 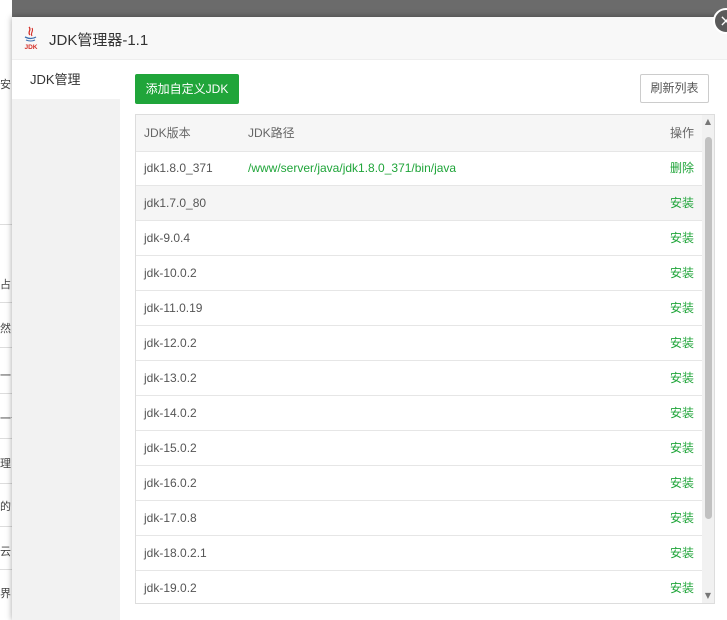 What do you see at coordinates (5, 507) in the screenshot?
I see `bg-fragment: 的` at bounding box center [5, 507].